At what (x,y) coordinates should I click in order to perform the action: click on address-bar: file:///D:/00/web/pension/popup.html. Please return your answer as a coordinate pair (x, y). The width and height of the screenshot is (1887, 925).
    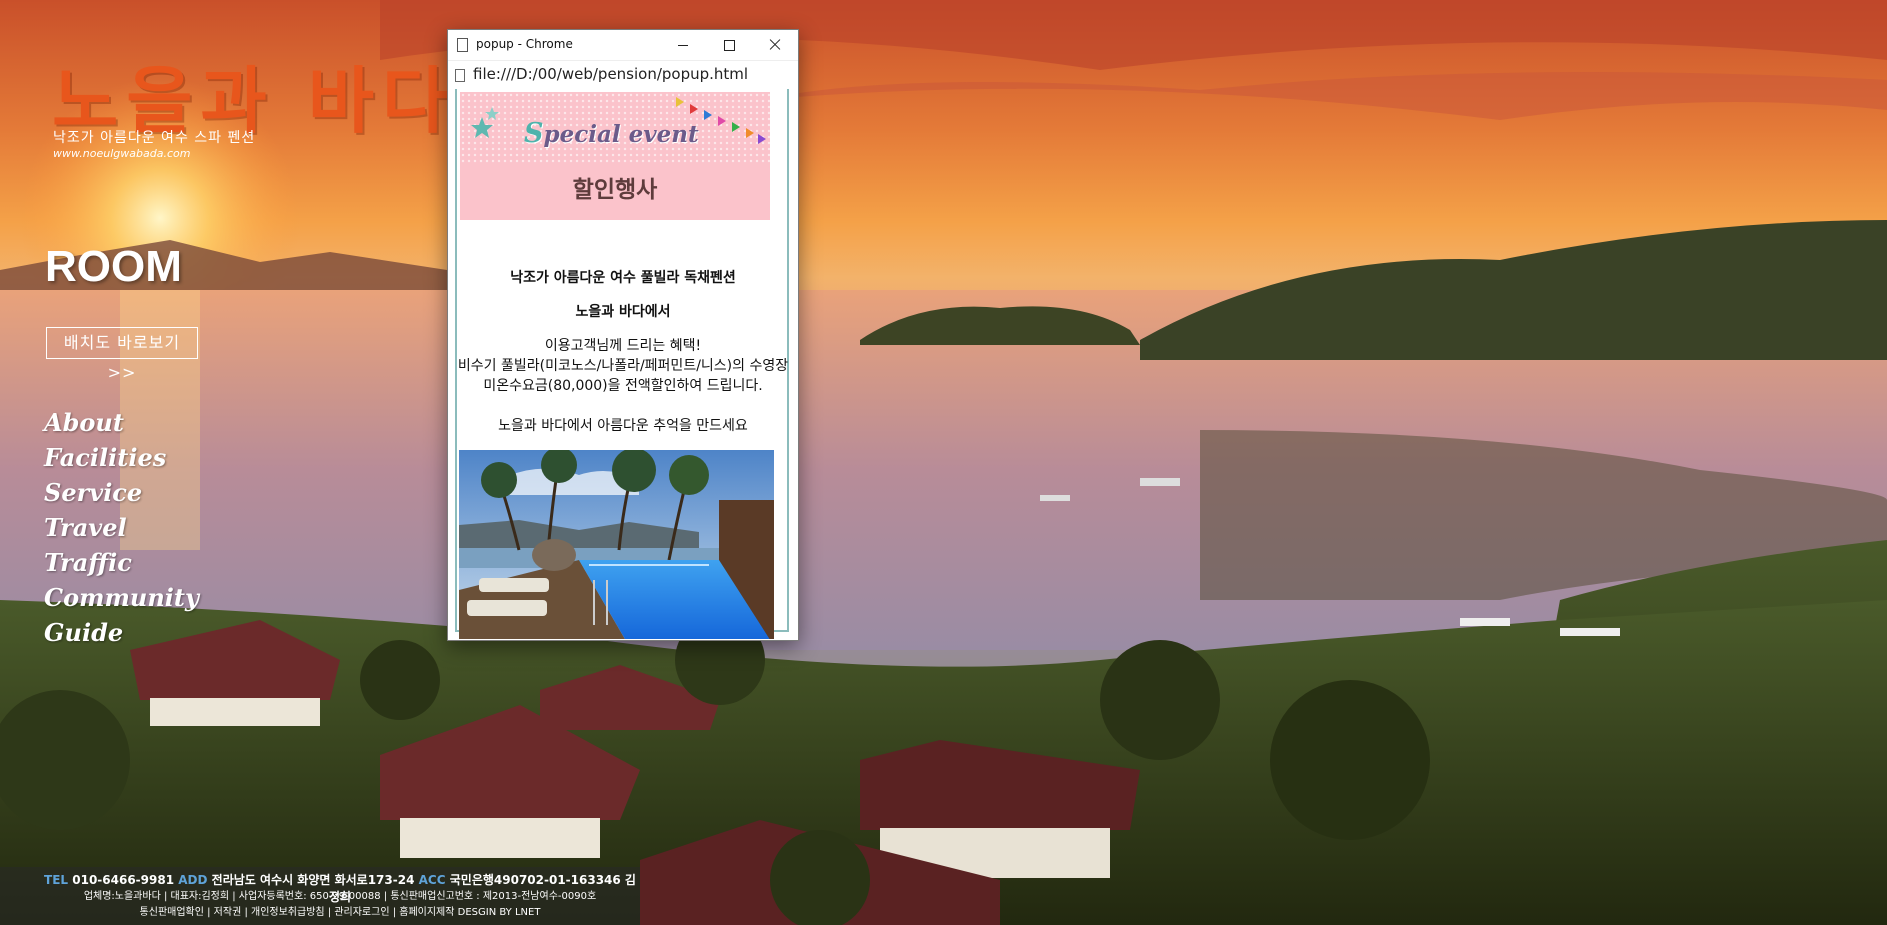
    Looking at the image, I should click on (623, 75).